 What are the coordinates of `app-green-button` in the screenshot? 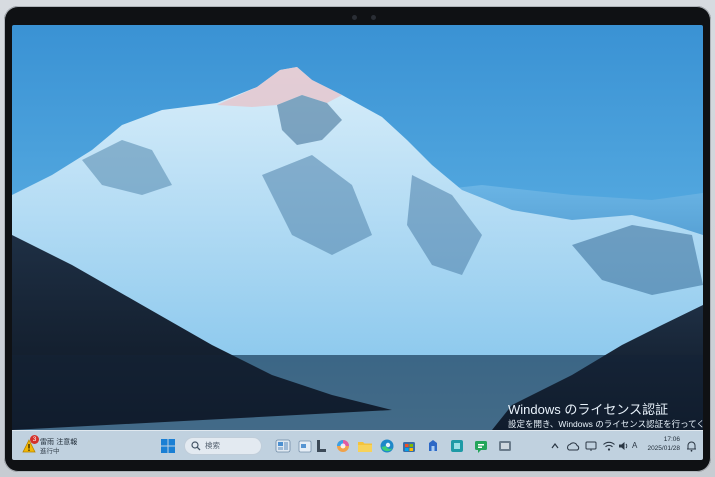 It's located at (481, 446).